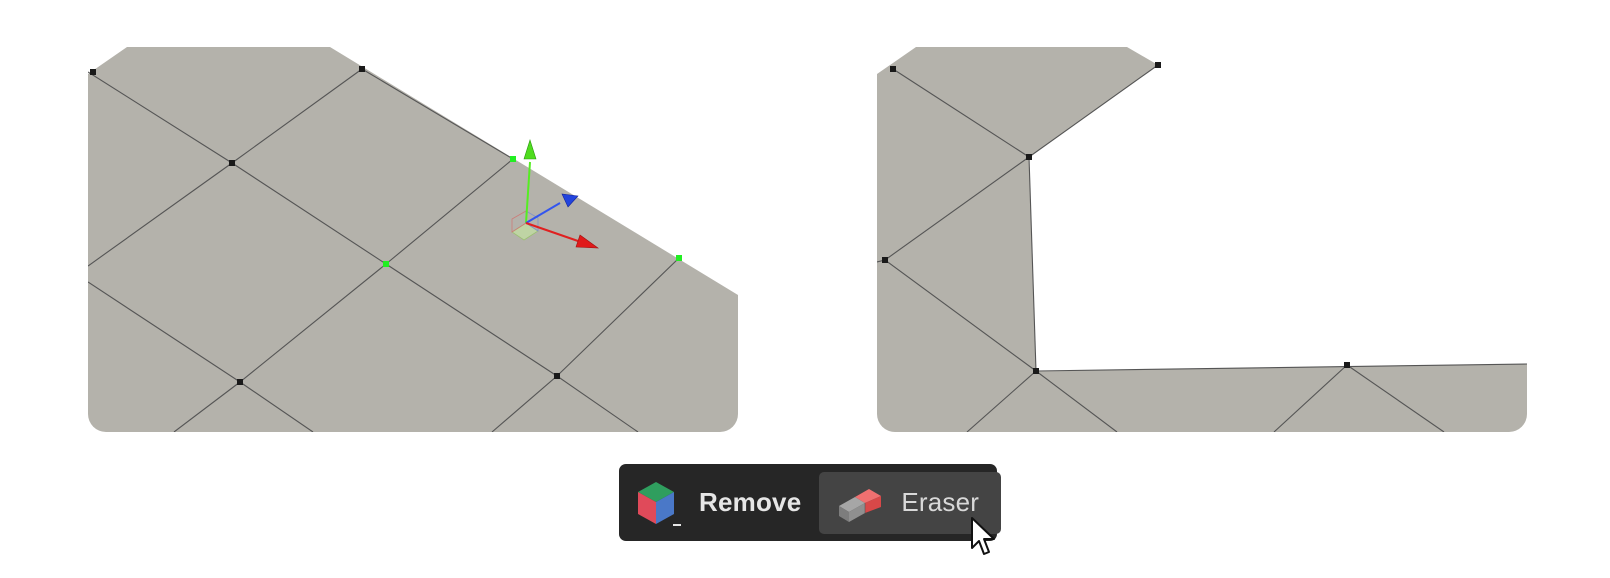 The image size is (1610, 578). What do you see at coordinates (858, 503) in the screenshot?
I see `eraser-icon` at bounding box center [858, 503].